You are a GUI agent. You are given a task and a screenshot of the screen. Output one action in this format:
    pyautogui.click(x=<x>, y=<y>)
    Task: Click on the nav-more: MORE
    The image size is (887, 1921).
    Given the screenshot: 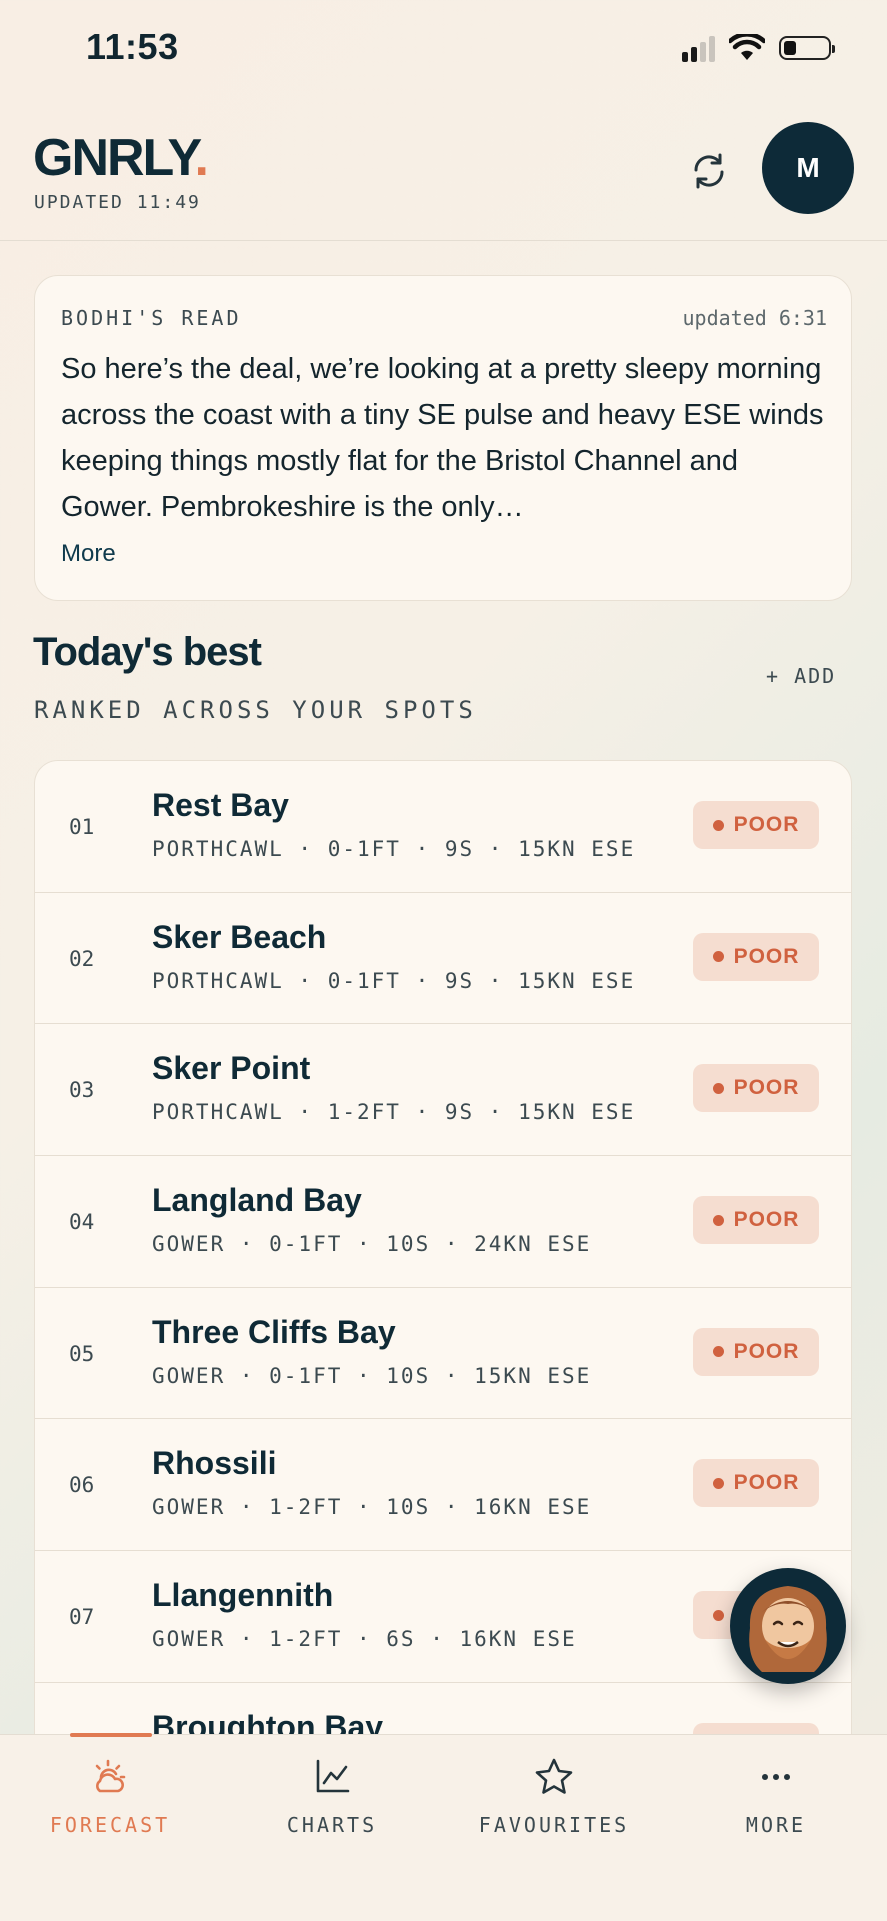 What is the action you would take?
    pyautogui.click(x=776, y=1796)
    